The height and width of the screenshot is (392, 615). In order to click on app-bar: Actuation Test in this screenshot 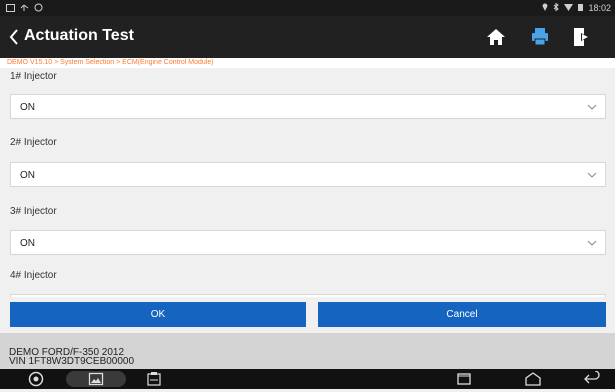, I will do `click(307, 37)`.